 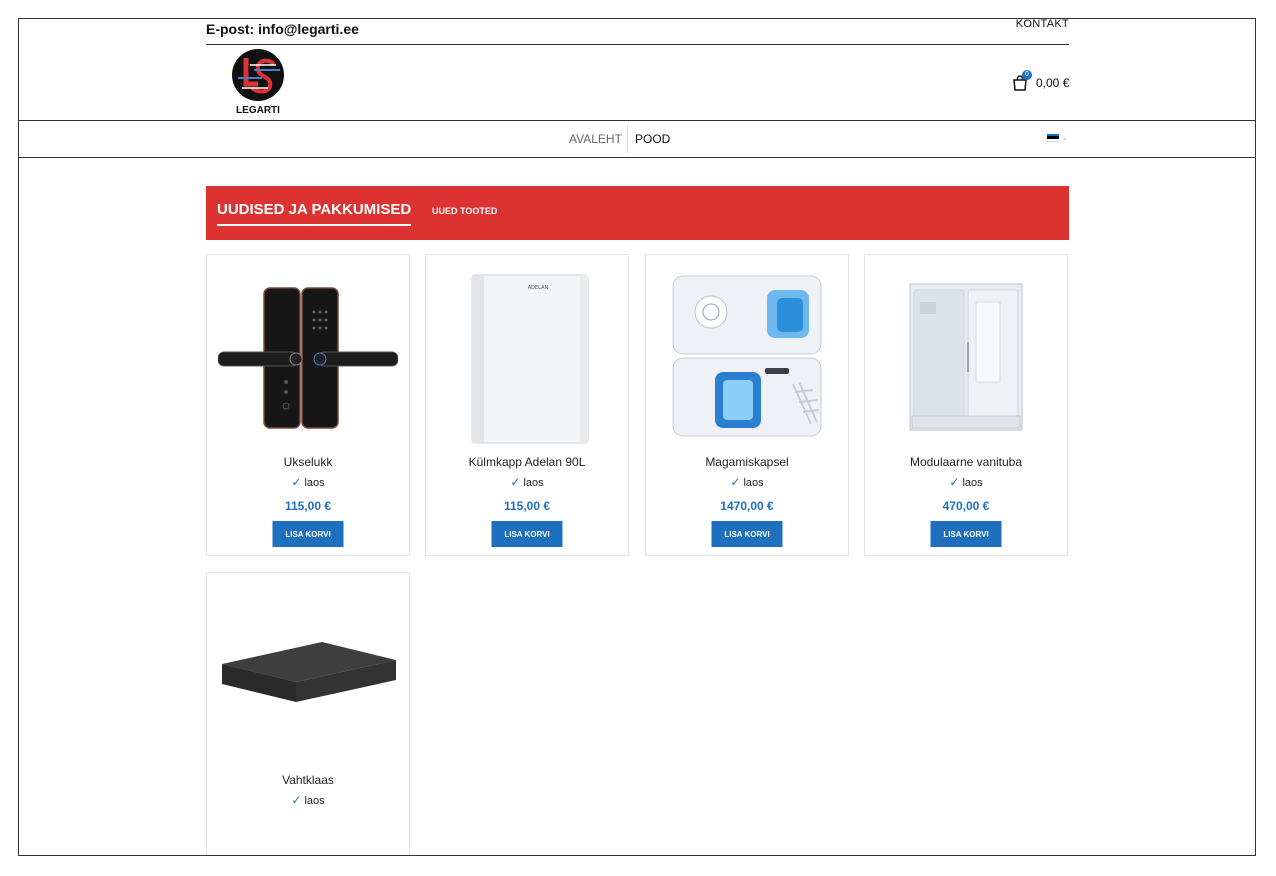 I want to click on product-name: Modulaarne vanituba, so click(x=966, y=462).